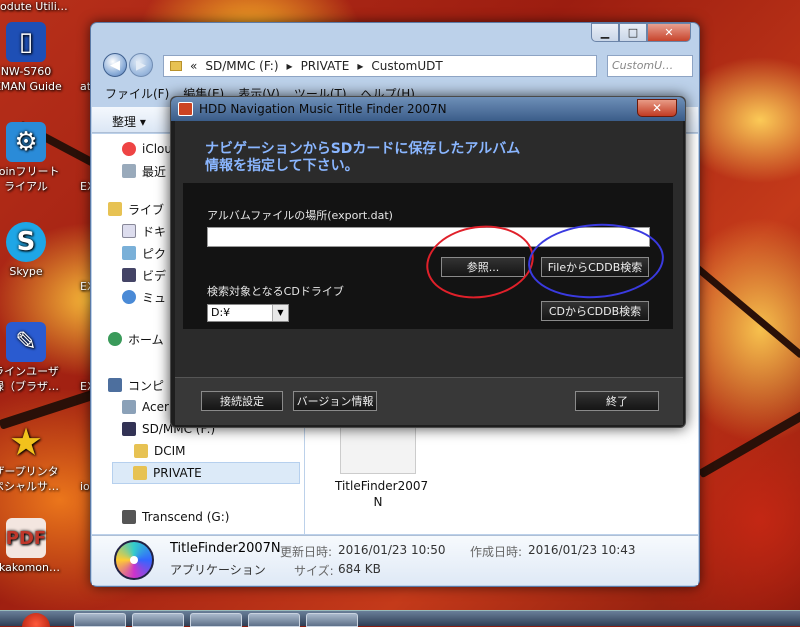 Image resolution: width=800 pixels, height=627 pixels. I want to click on skype-icon: S, so click(26, 242).